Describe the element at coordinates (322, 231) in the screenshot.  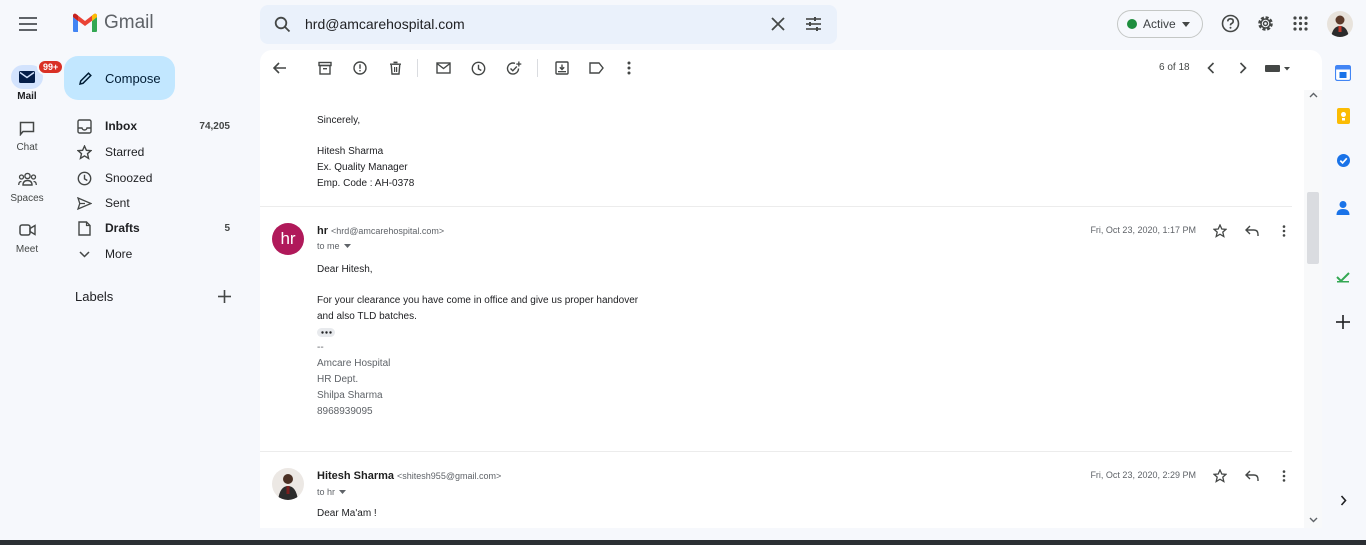
I see `sender-name: hr` at that location.